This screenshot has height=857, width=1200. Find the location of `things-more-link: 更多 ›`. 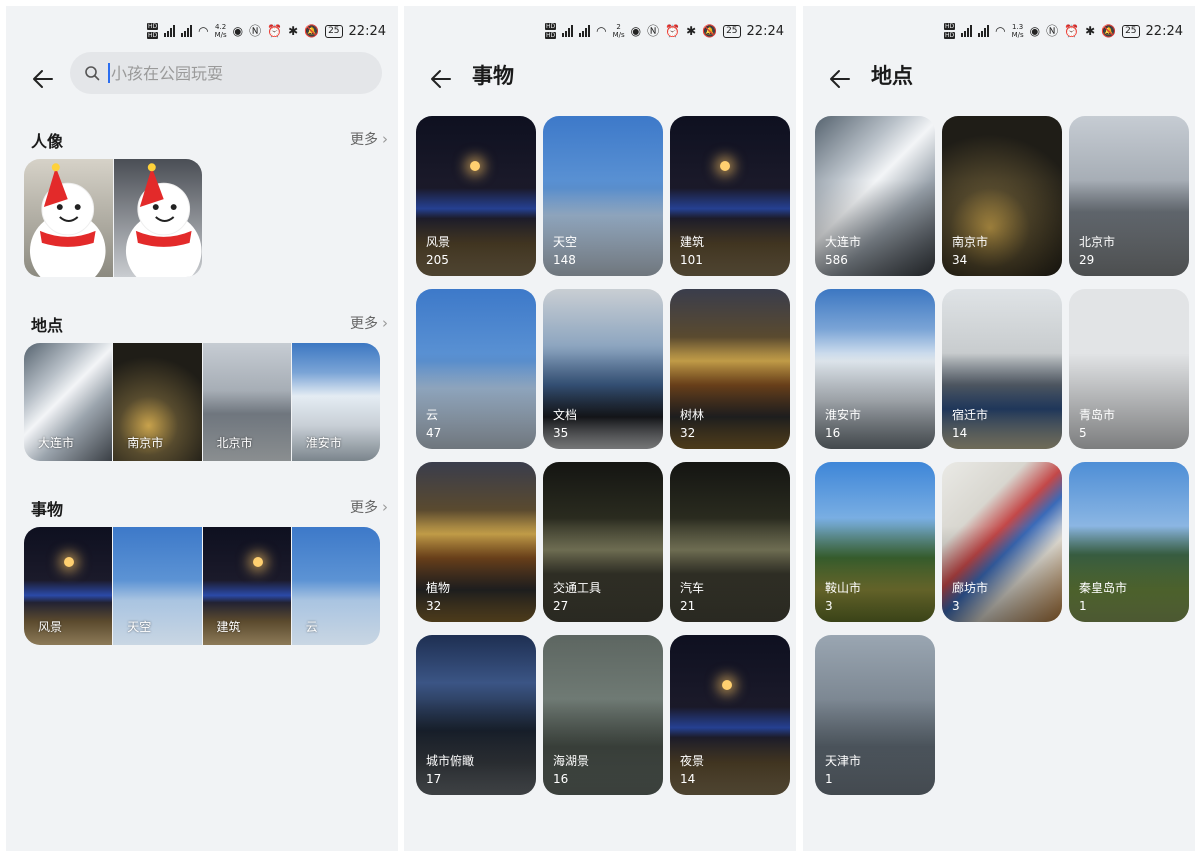

things-more-link: 更多 › is located at coordinates (369, 507).